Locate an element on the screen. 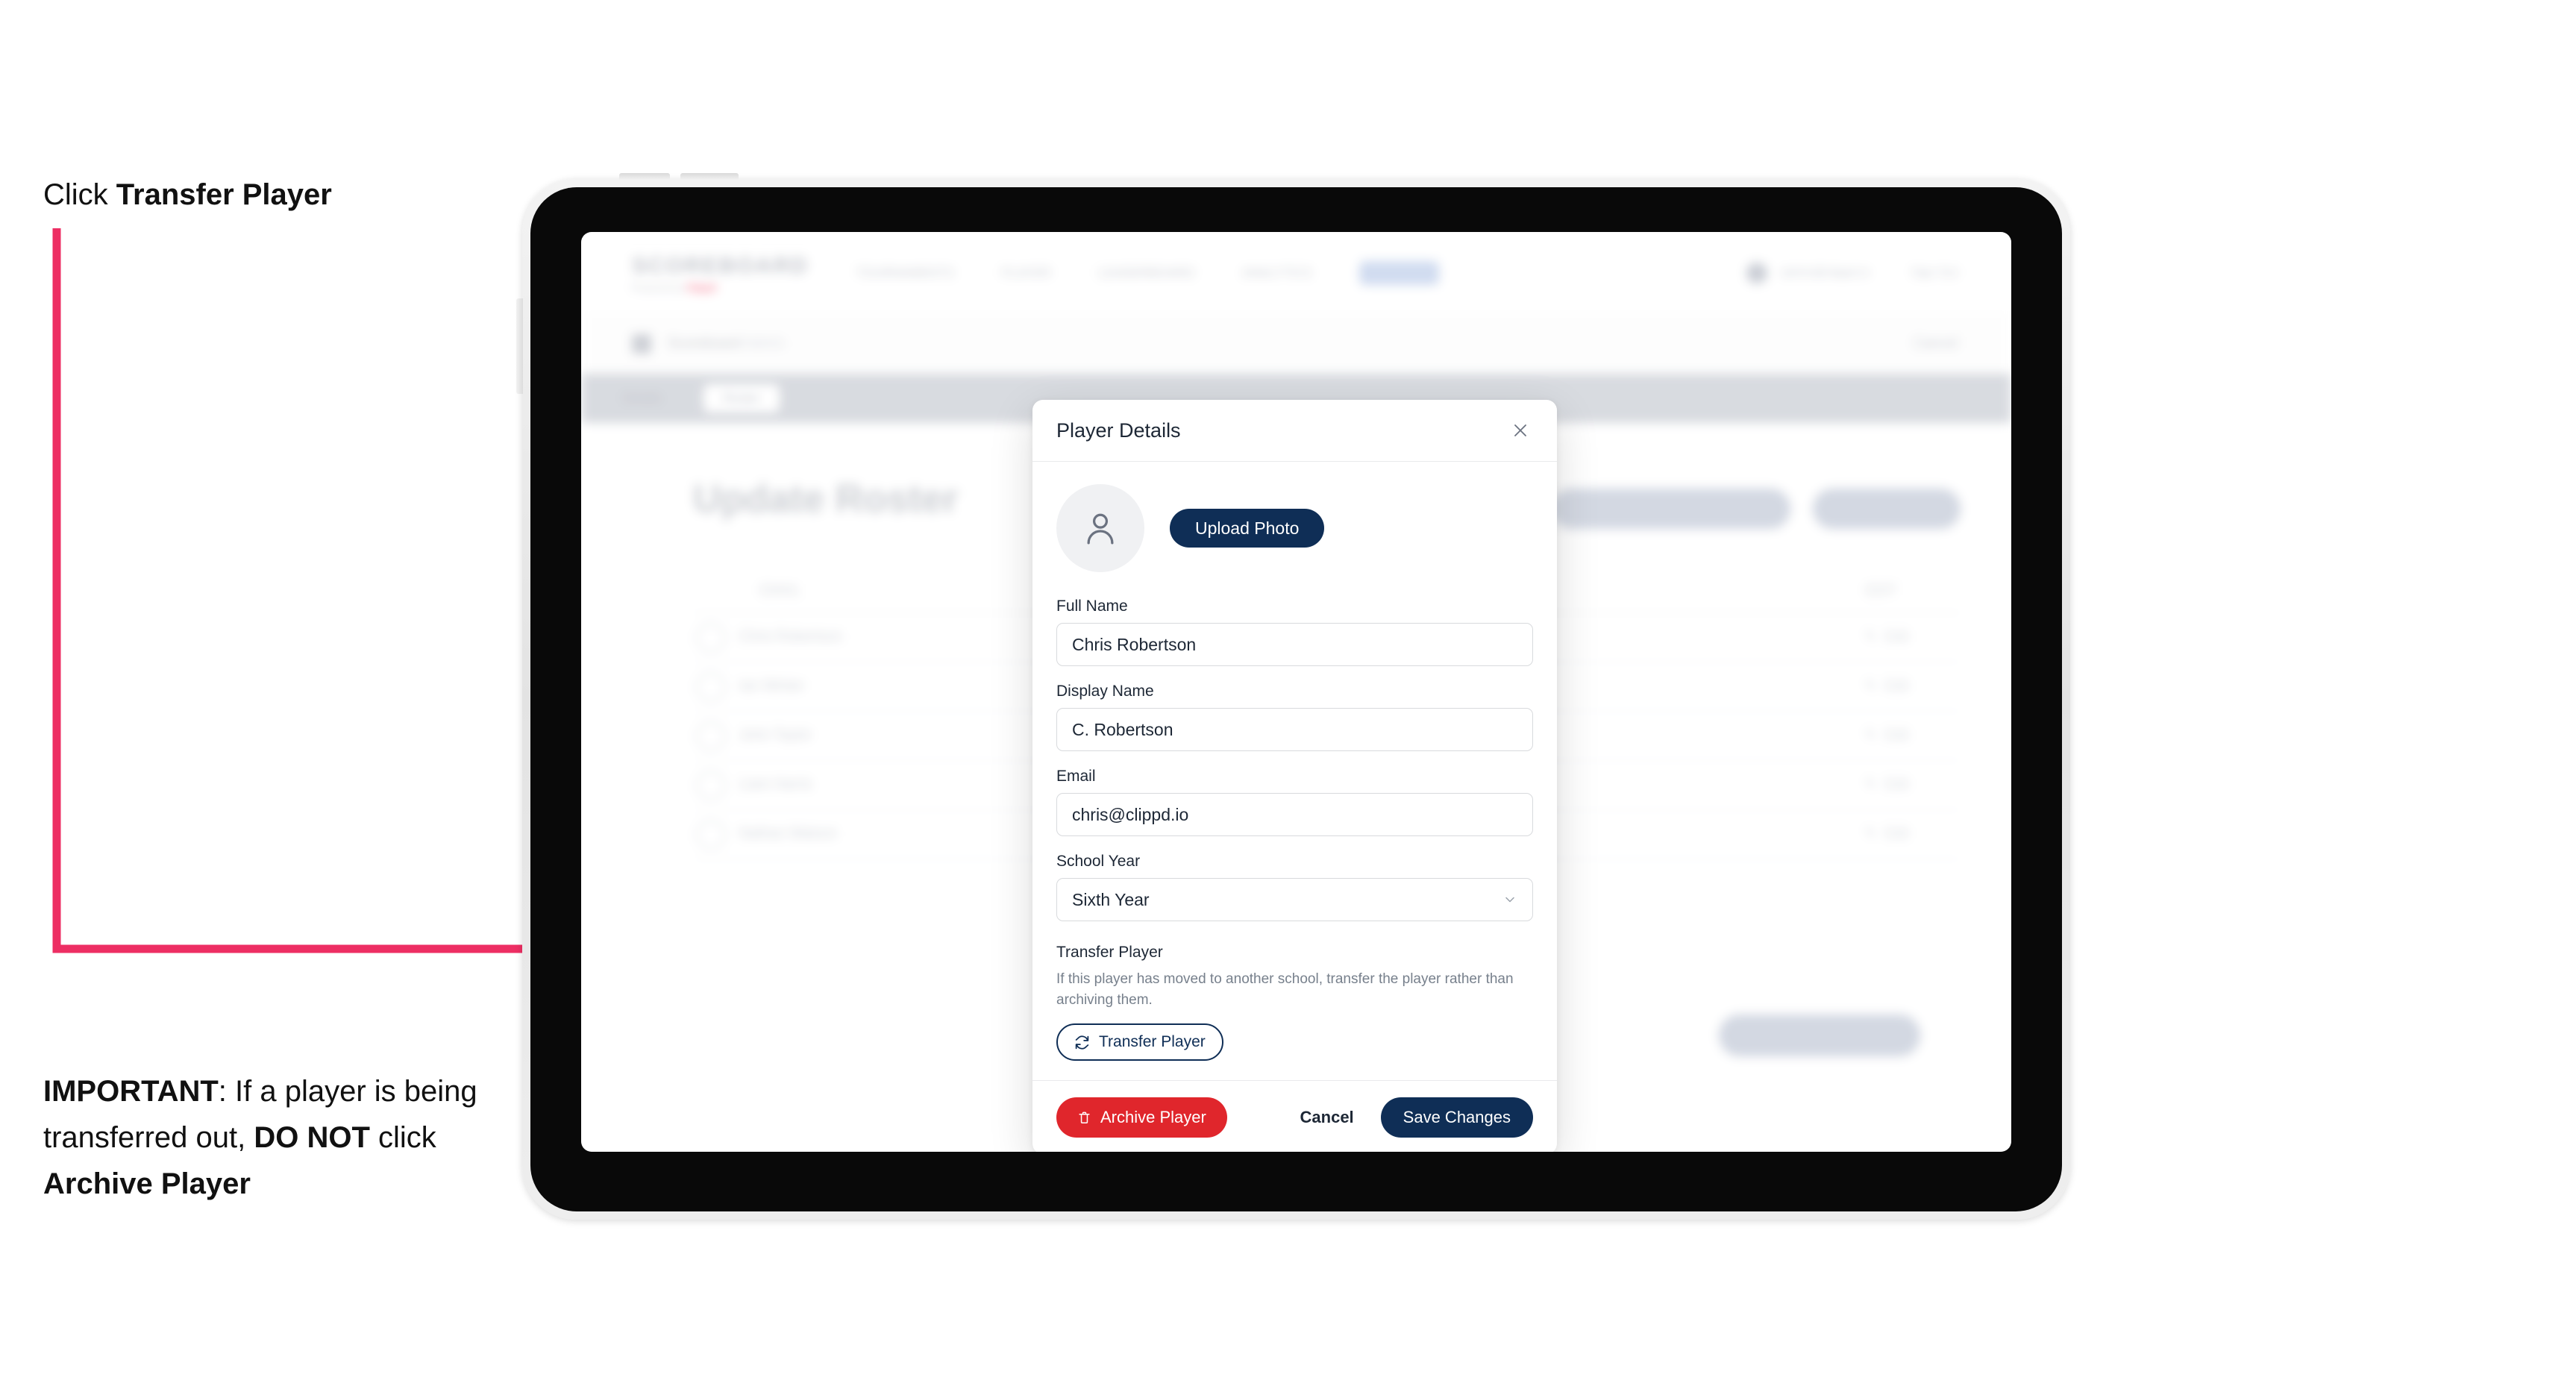 Image resolution: width=2576 pixels, height=1386 pixels. archive-player-button: Archive Player is located at coordinates (1141, 1117).